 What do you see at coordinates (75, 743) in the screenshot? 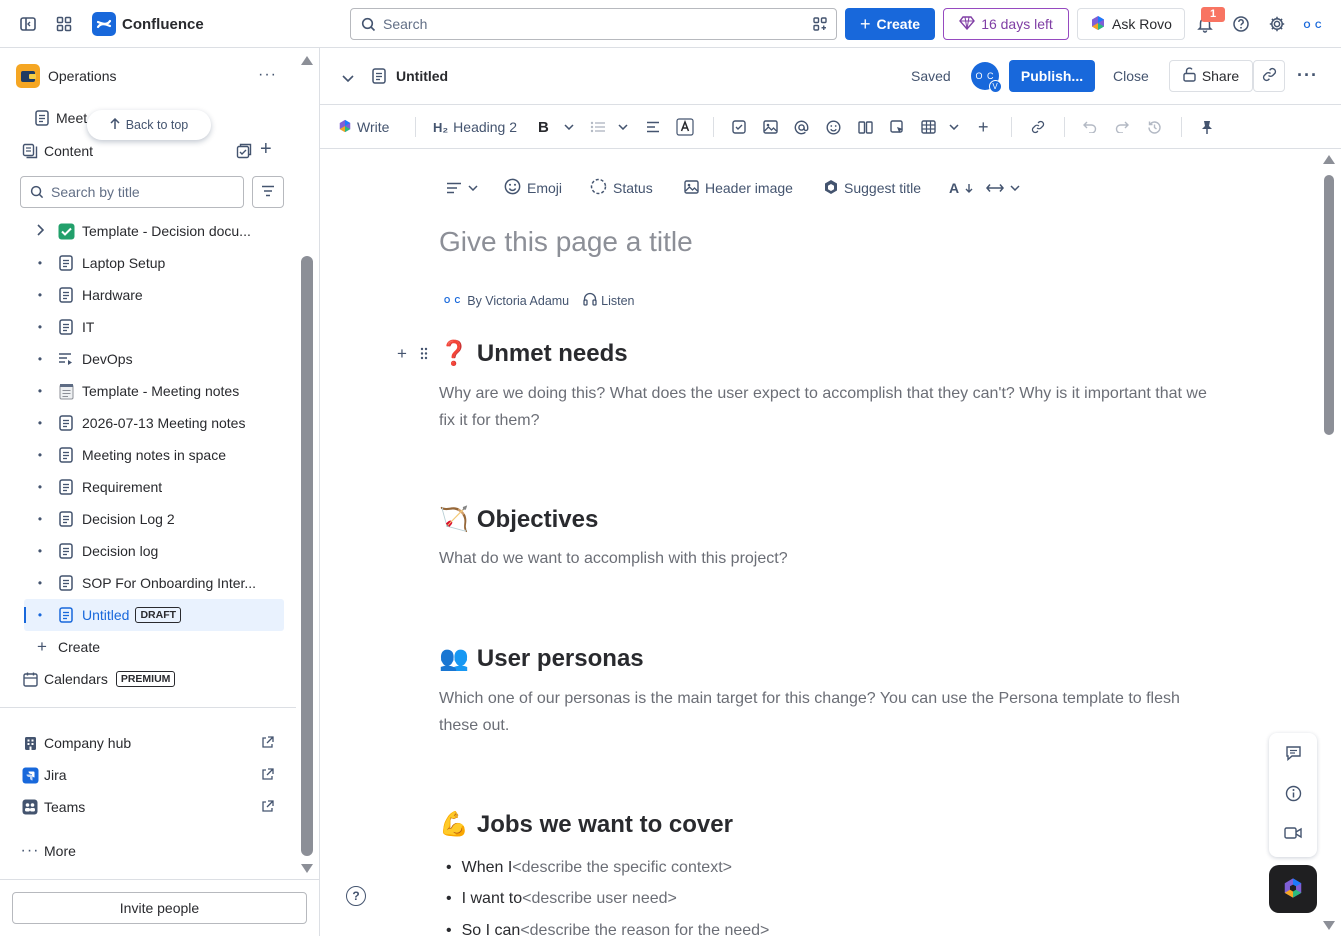
I see `sidebar-item-company-hub: Company hub` at bounding box center [75, 743].